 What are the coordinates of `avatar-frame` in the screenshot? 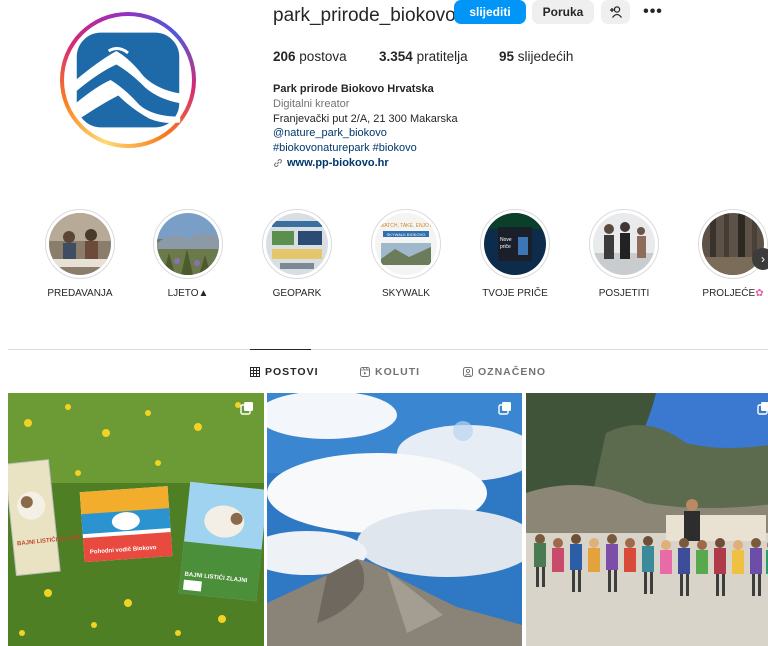 It's located at (128, 80).